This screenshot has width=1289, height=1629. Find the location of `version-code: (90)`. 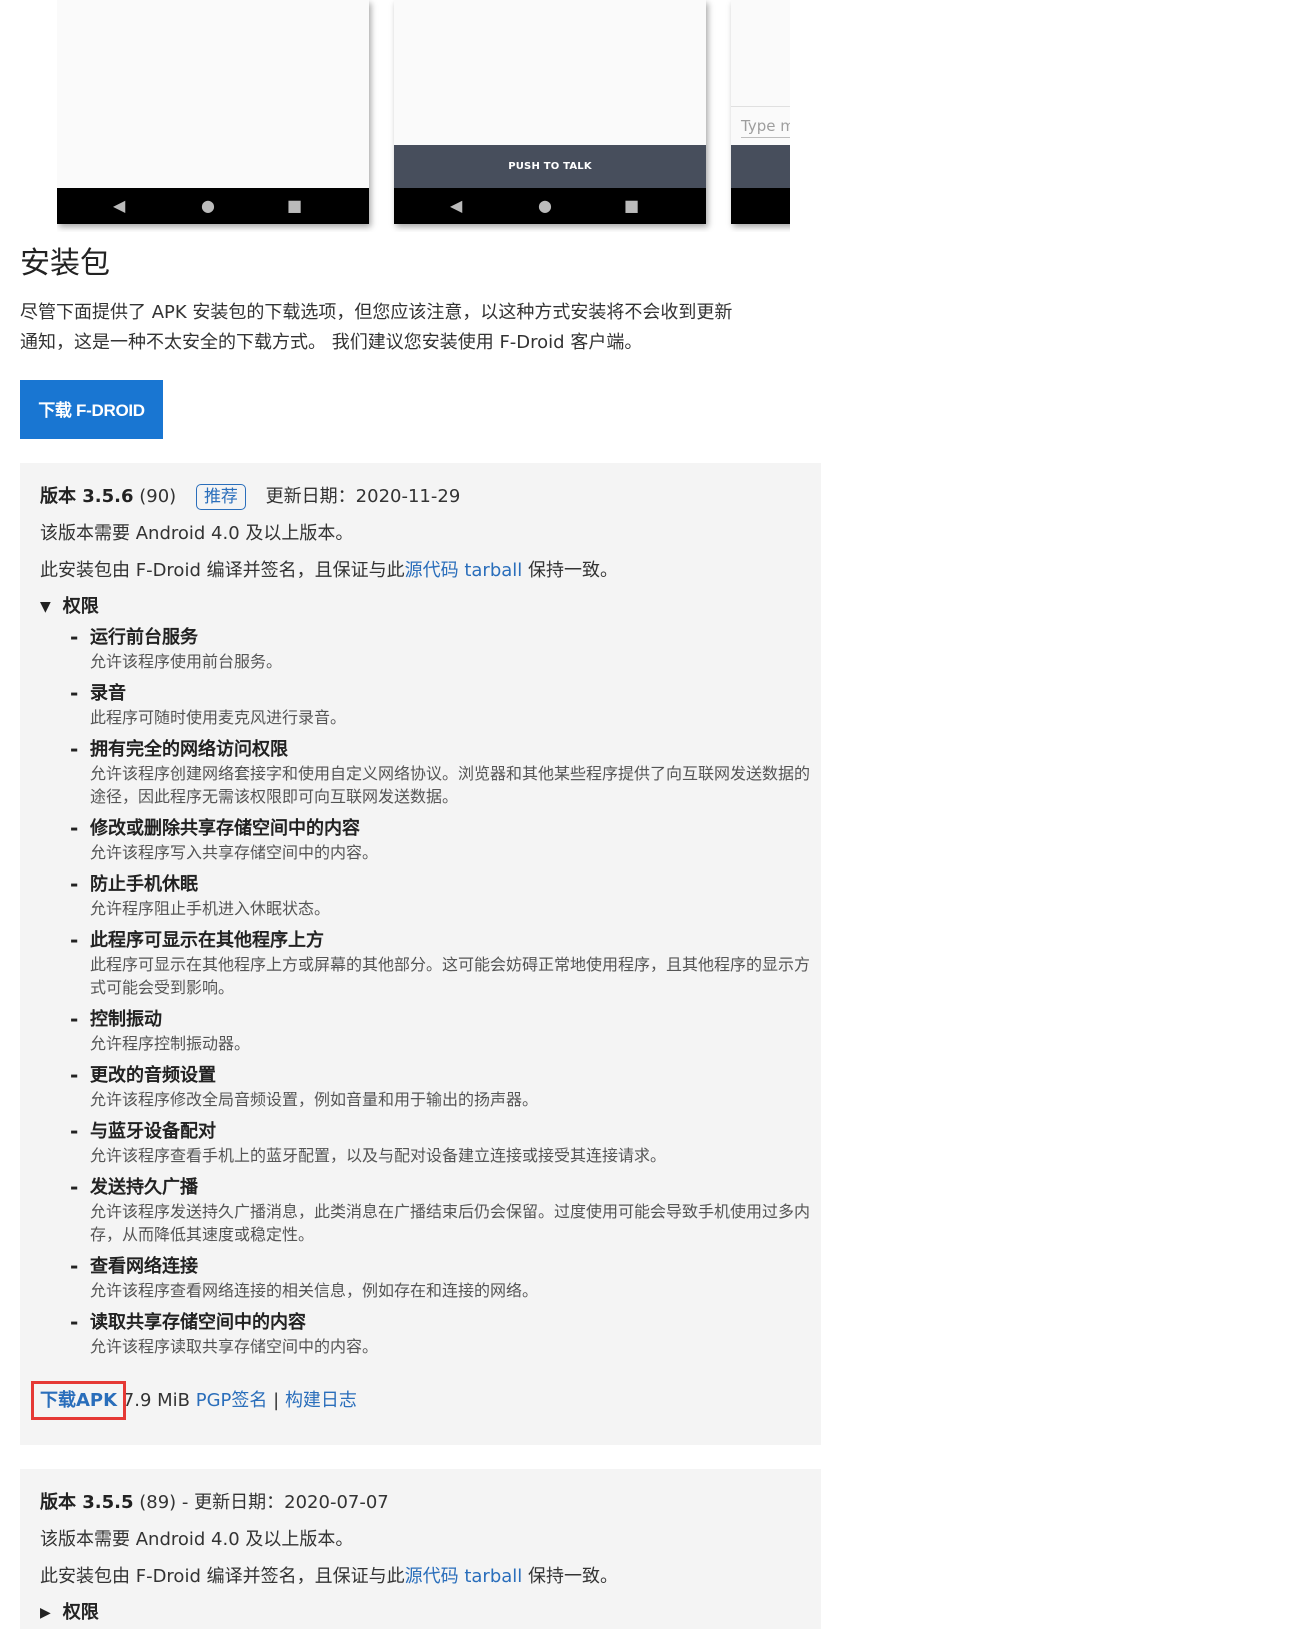

version-code: (90) is located at coordinates (158, 496).